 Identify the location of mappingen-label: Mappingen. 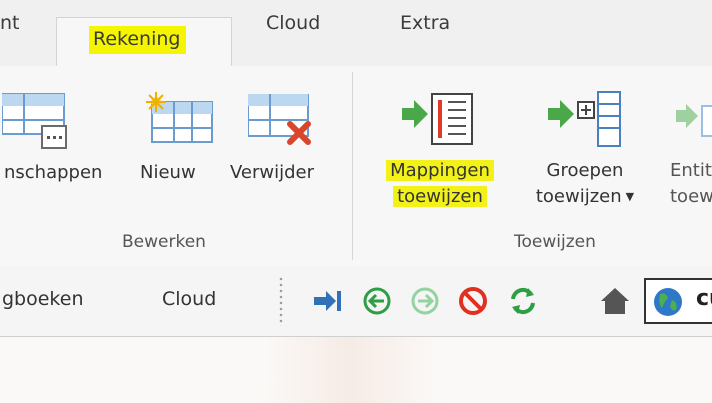
(440, 170).